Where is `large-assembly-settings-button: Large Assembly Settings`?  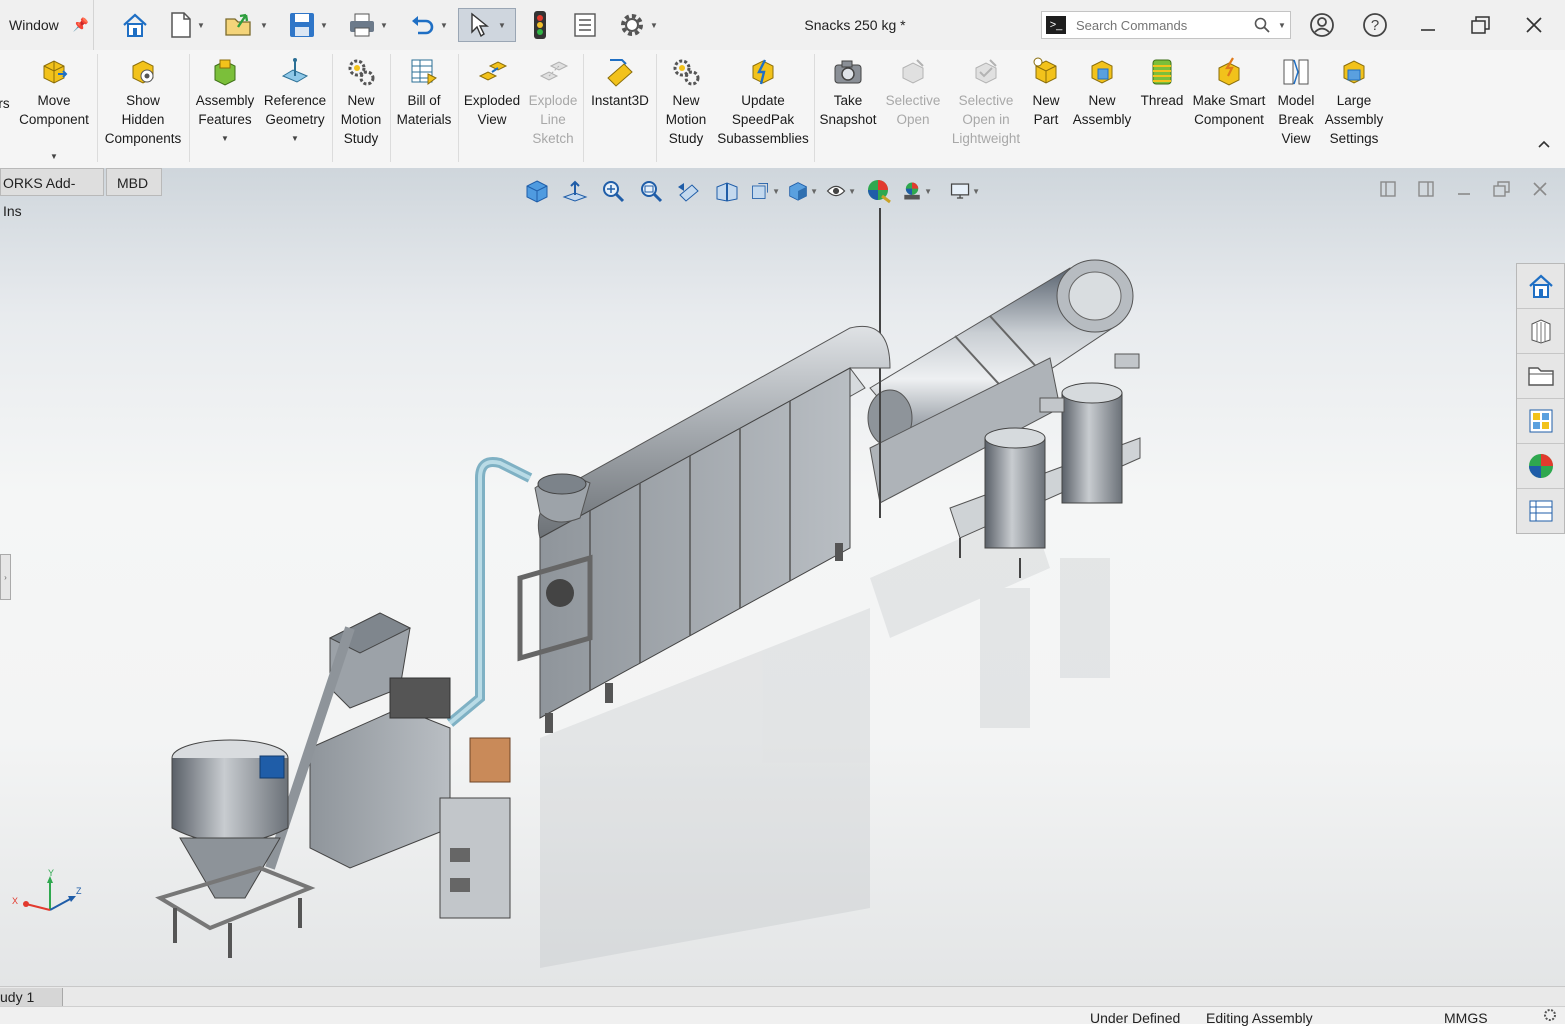 large-assembly-settings-button: Large Assembly Settings is located at coordinates (1354, 102).